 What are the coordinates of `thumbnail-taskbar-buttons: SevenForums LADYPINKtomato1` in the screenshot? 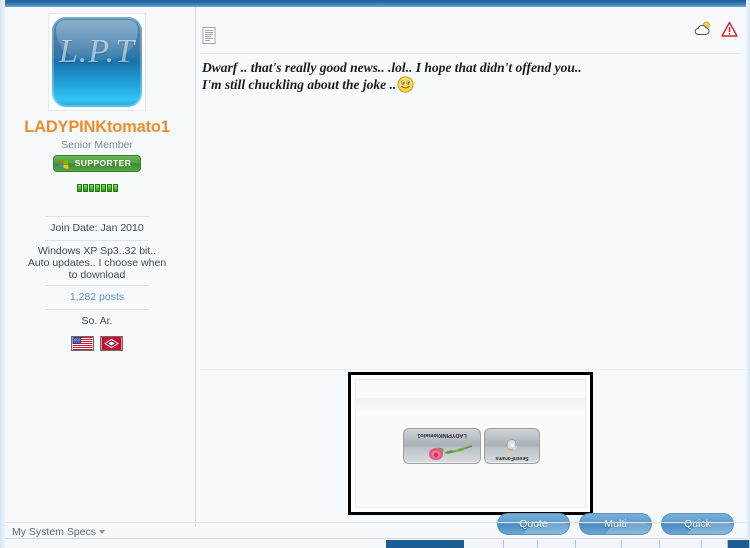 It's located at (471, 446).